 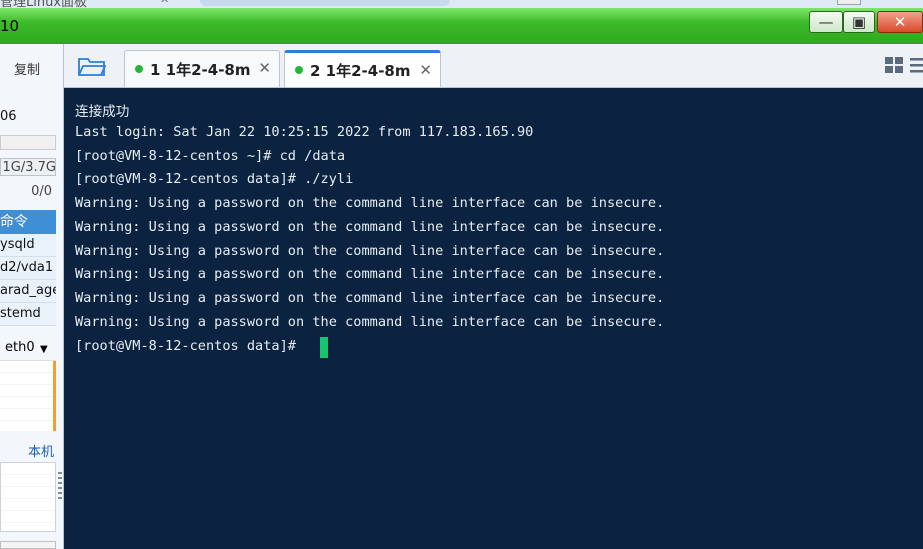 What do you see at coordinates (41, 450) in the screenshot?
I see `local-disk-label: 本机` at bounding box center [41, 450].